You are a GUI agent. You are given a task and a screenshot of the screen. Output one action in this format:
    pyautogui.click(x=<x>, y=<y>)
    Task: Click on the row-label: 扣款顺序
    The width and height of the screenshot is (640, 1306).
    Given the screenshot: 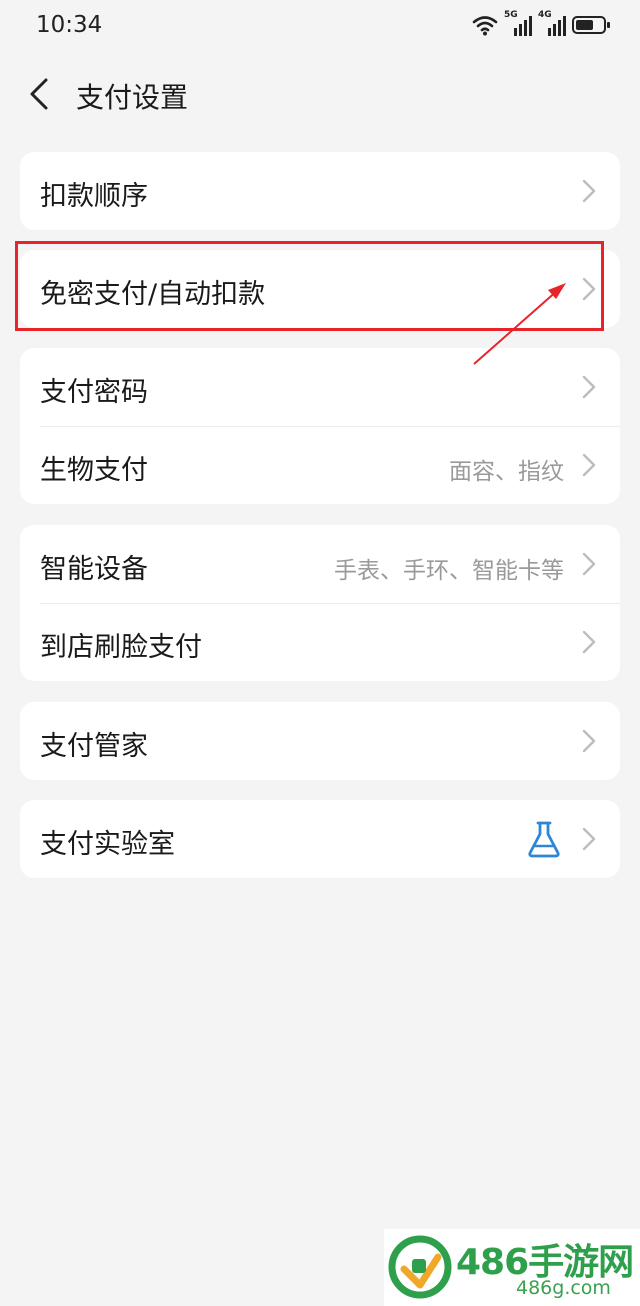 What is the action you would take?
    pyautogui.click(x=94, y=196)
    